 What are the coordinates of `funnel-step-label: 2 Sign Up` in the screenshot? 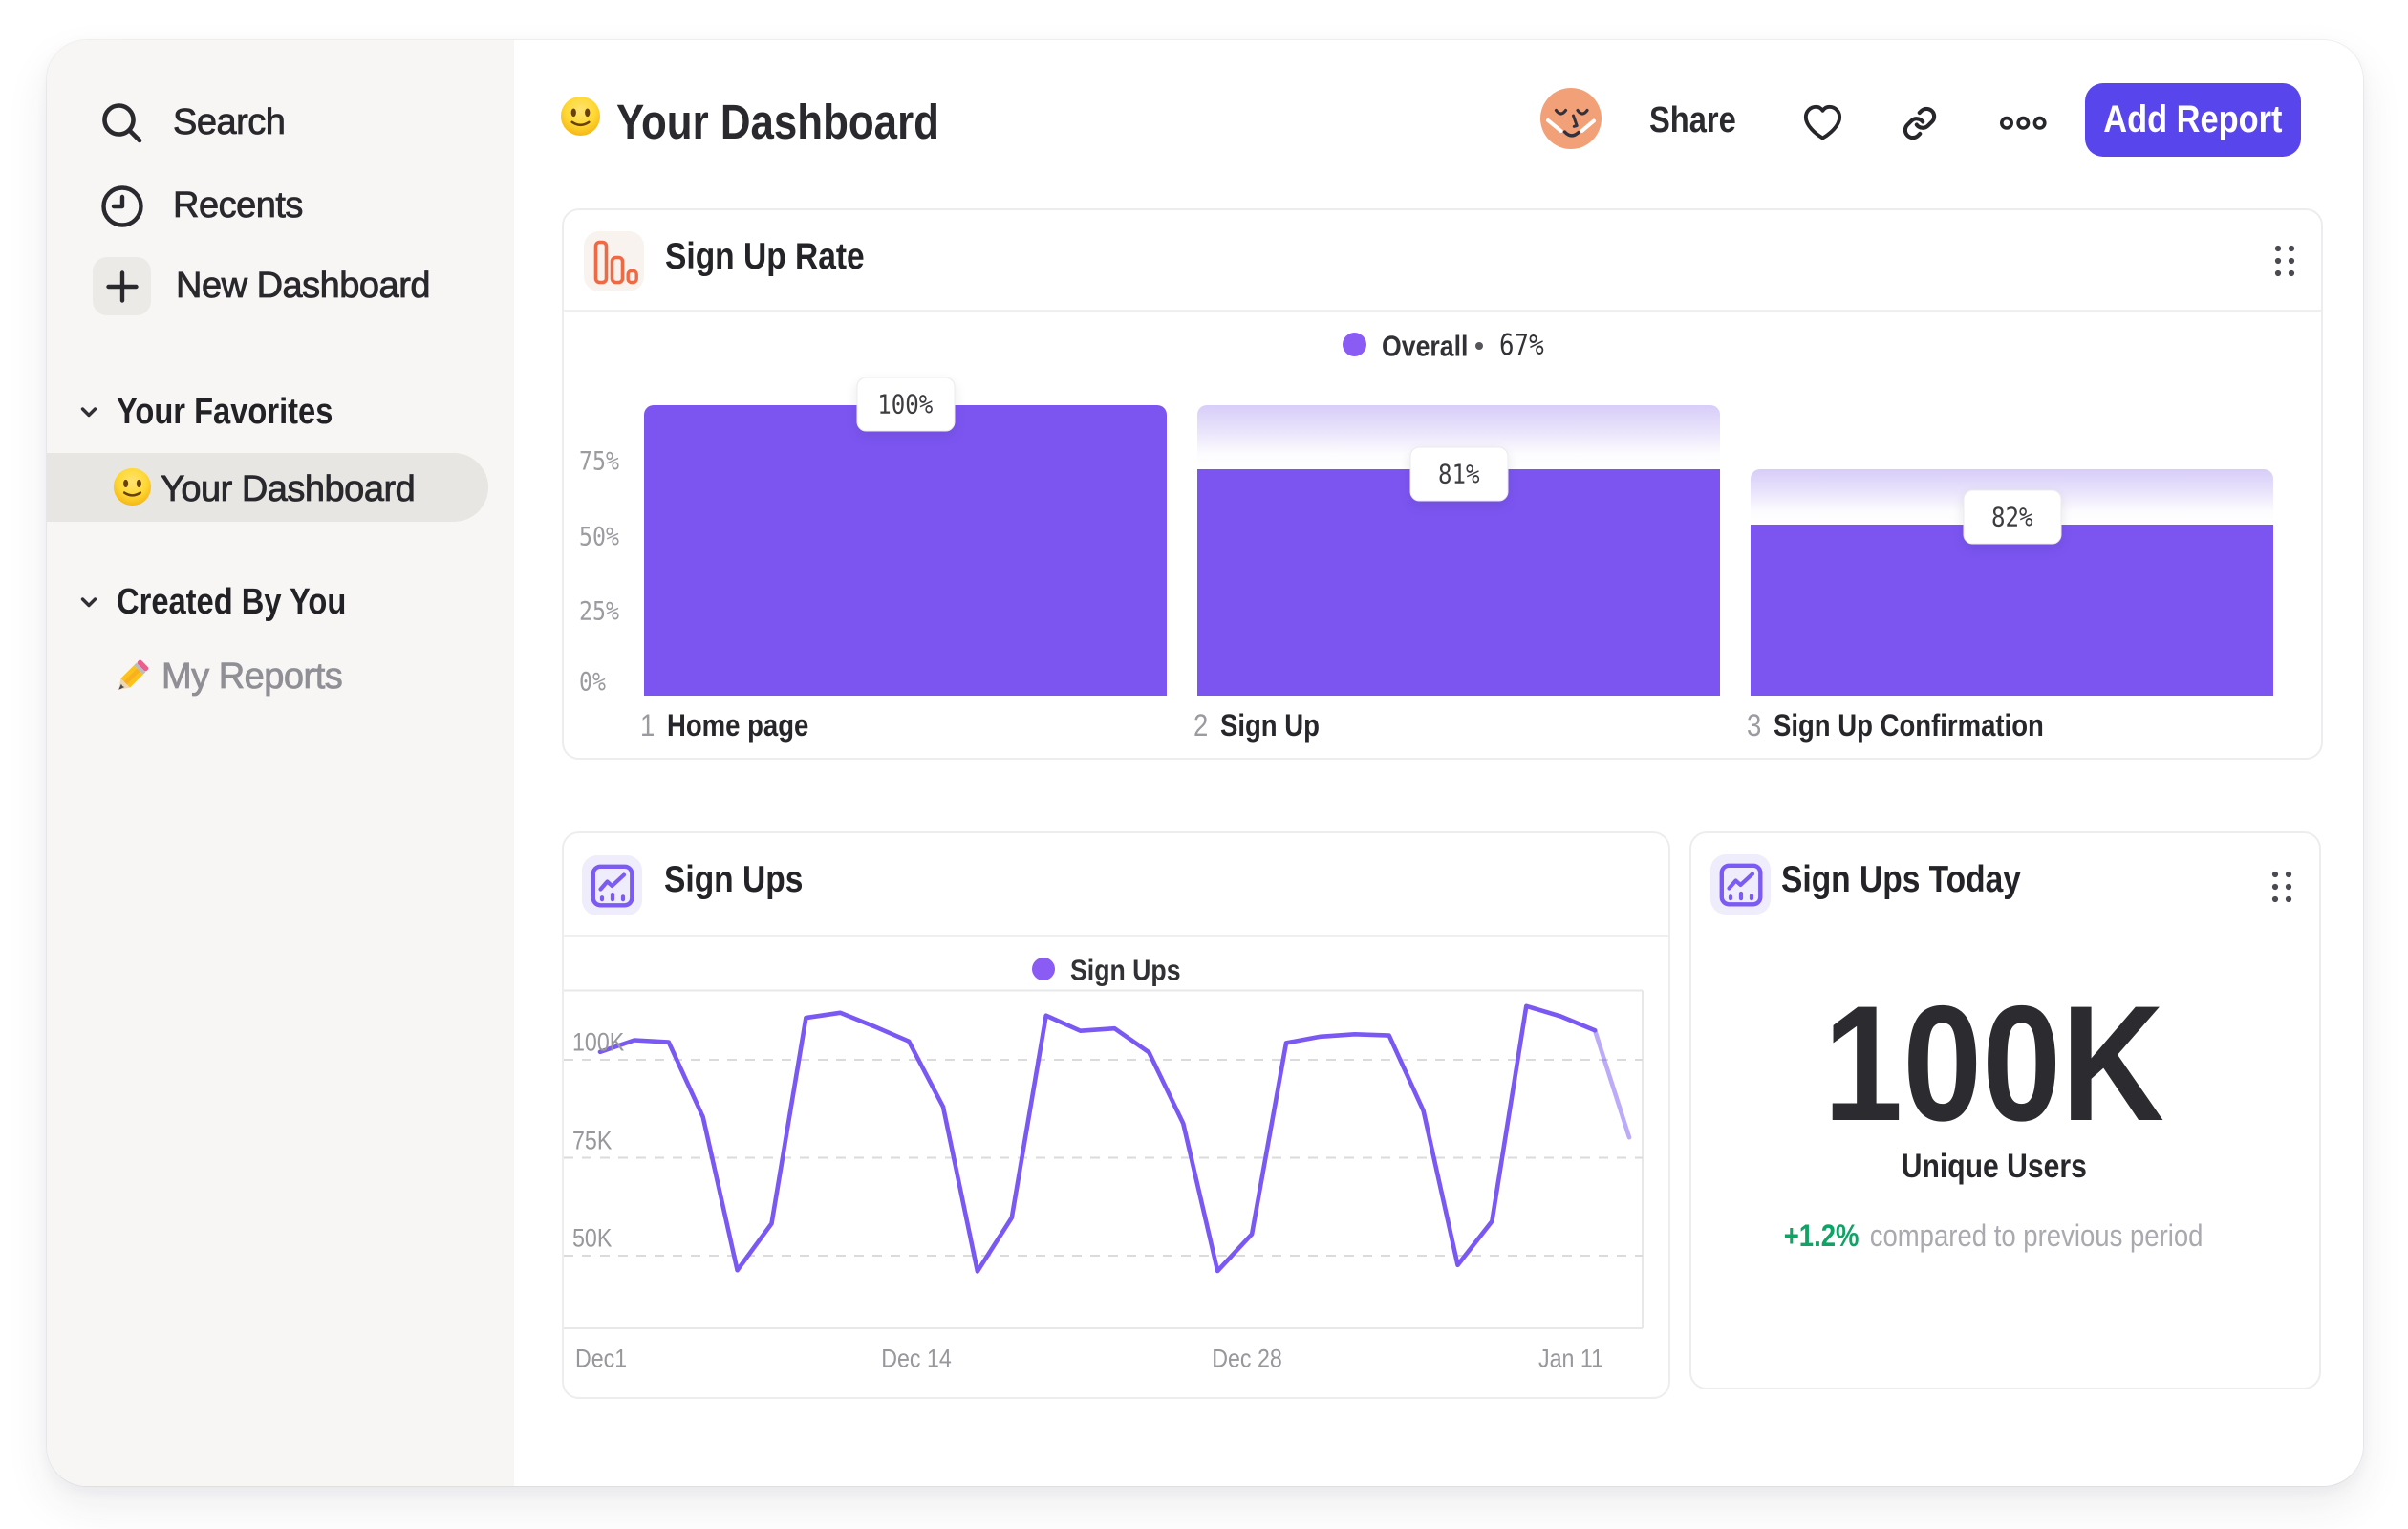 It's located at (1257, 725).